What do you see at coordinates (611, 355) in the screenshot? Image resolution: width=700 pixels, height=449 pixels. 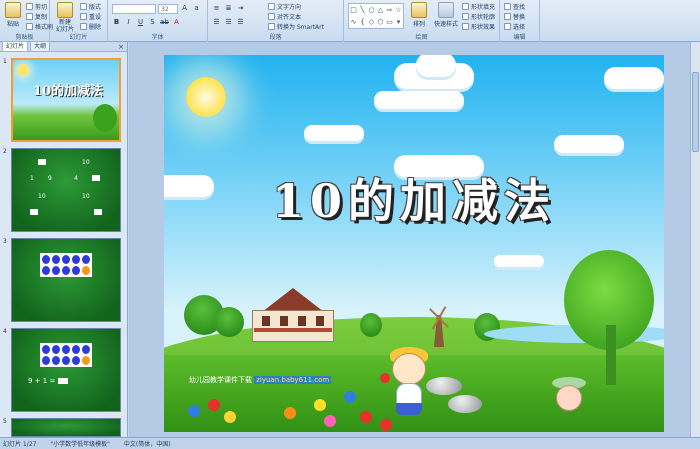 I see `big-tree-trunk` at bounding box center [611, 355].